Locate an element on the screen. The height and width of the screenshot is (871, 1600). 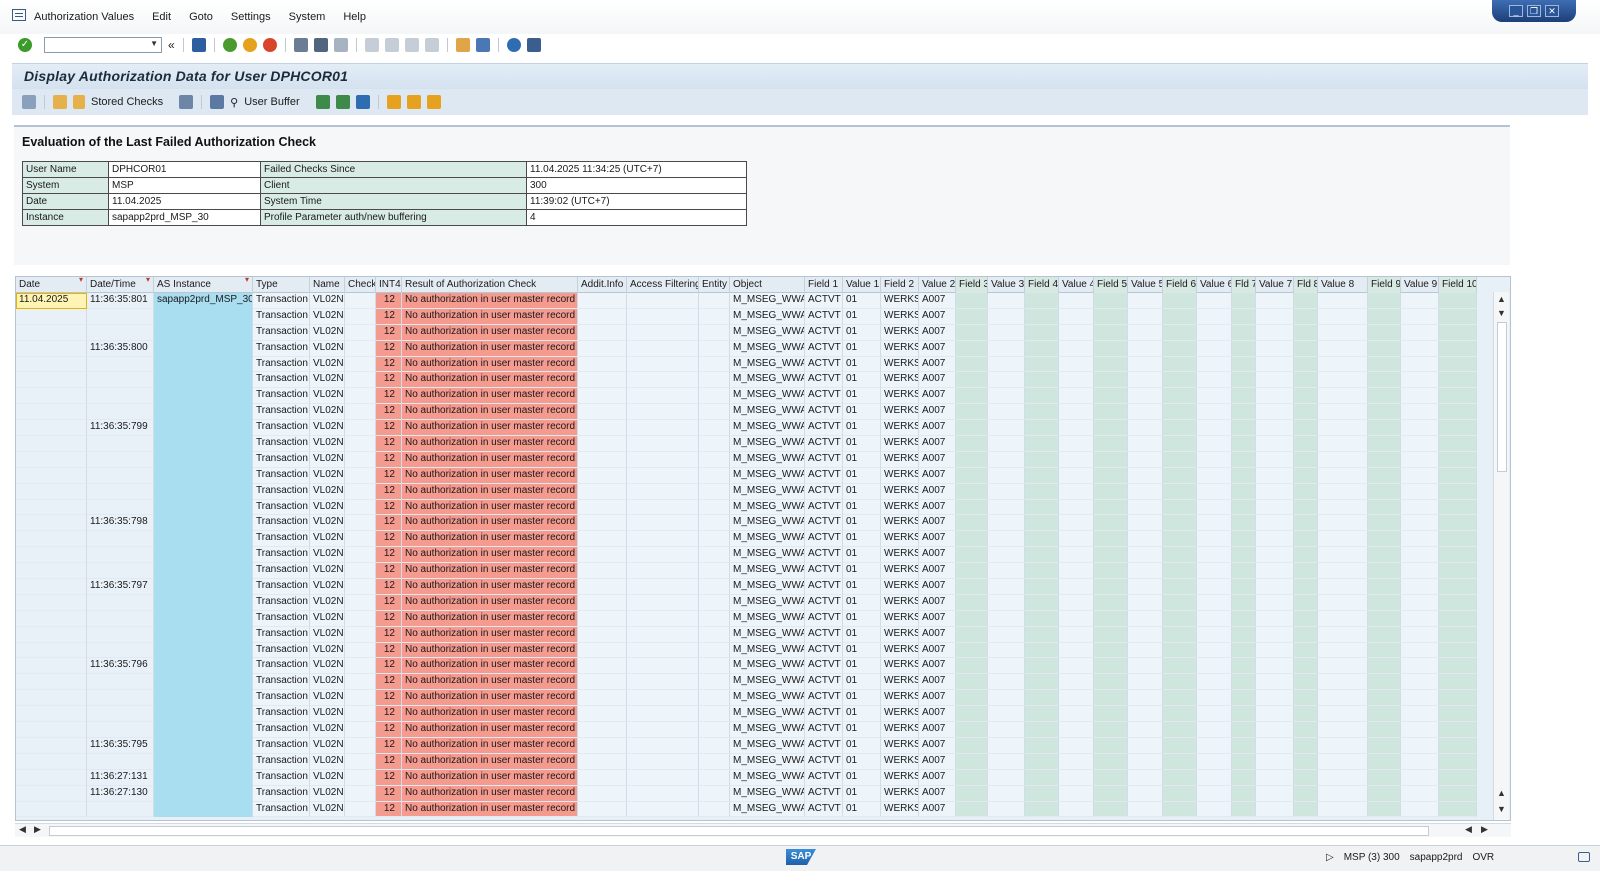
column-header: Value 8 is located at coordinates (1343, 285).